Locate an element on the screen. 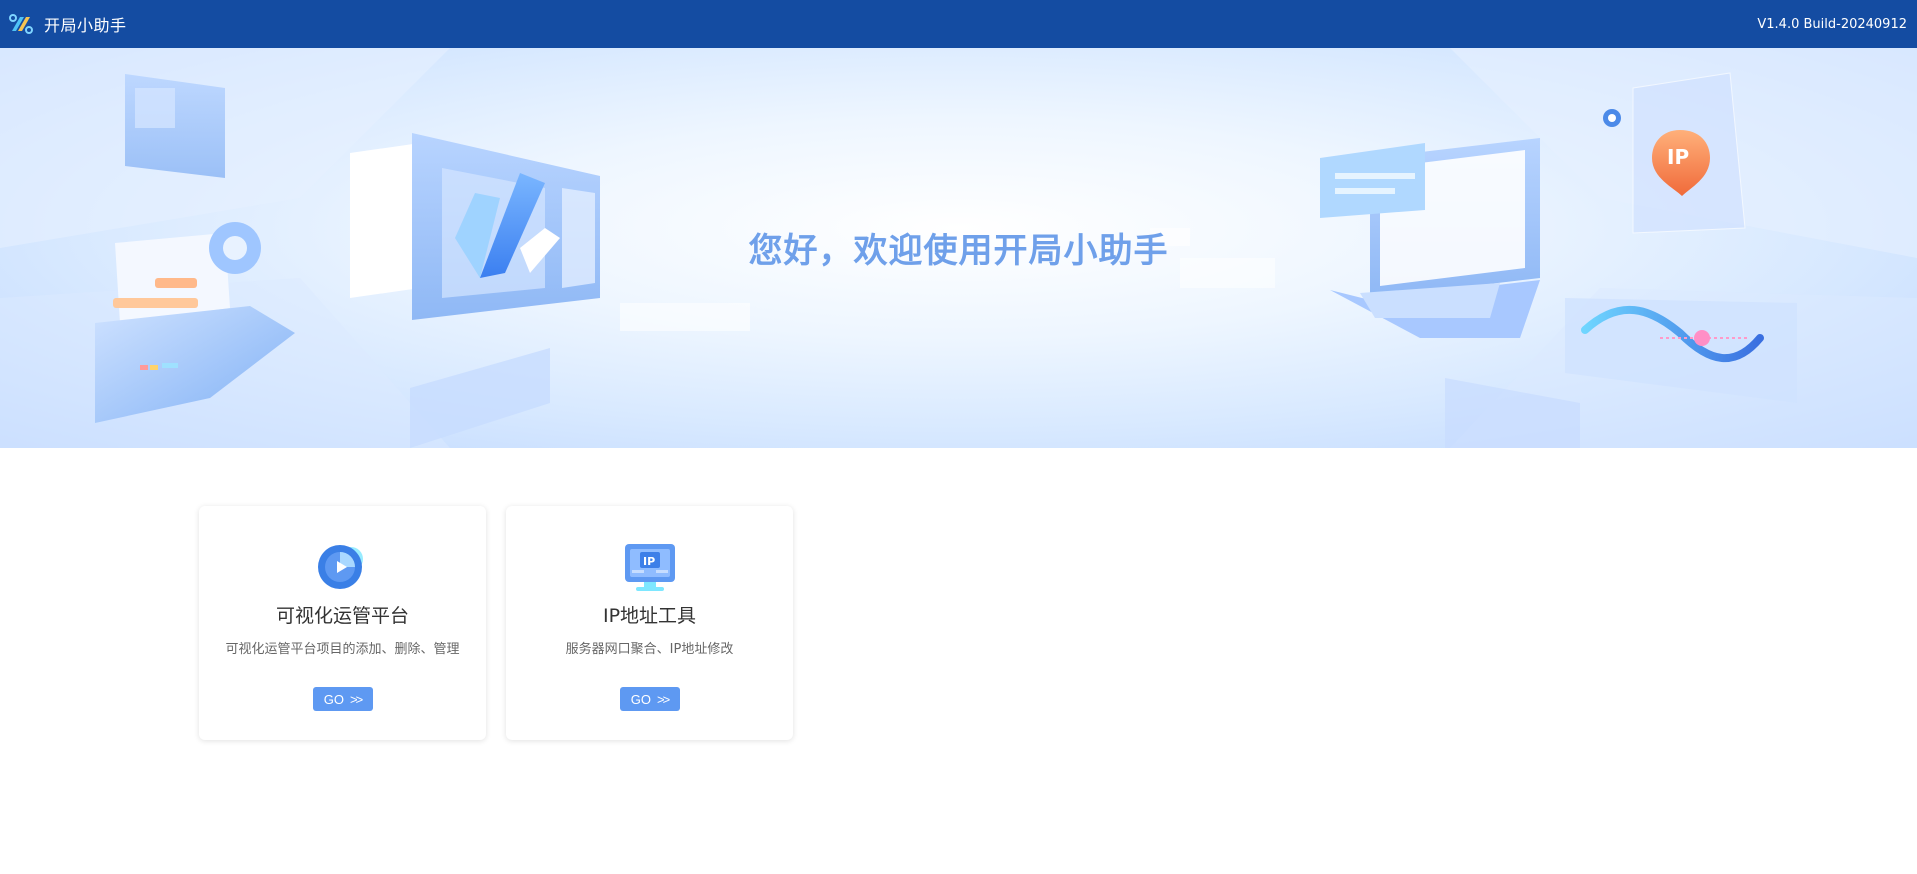 The width and height of the screenshot is (1917, 874). card-title: IP地址工具 is located at coordinates (649, 616).